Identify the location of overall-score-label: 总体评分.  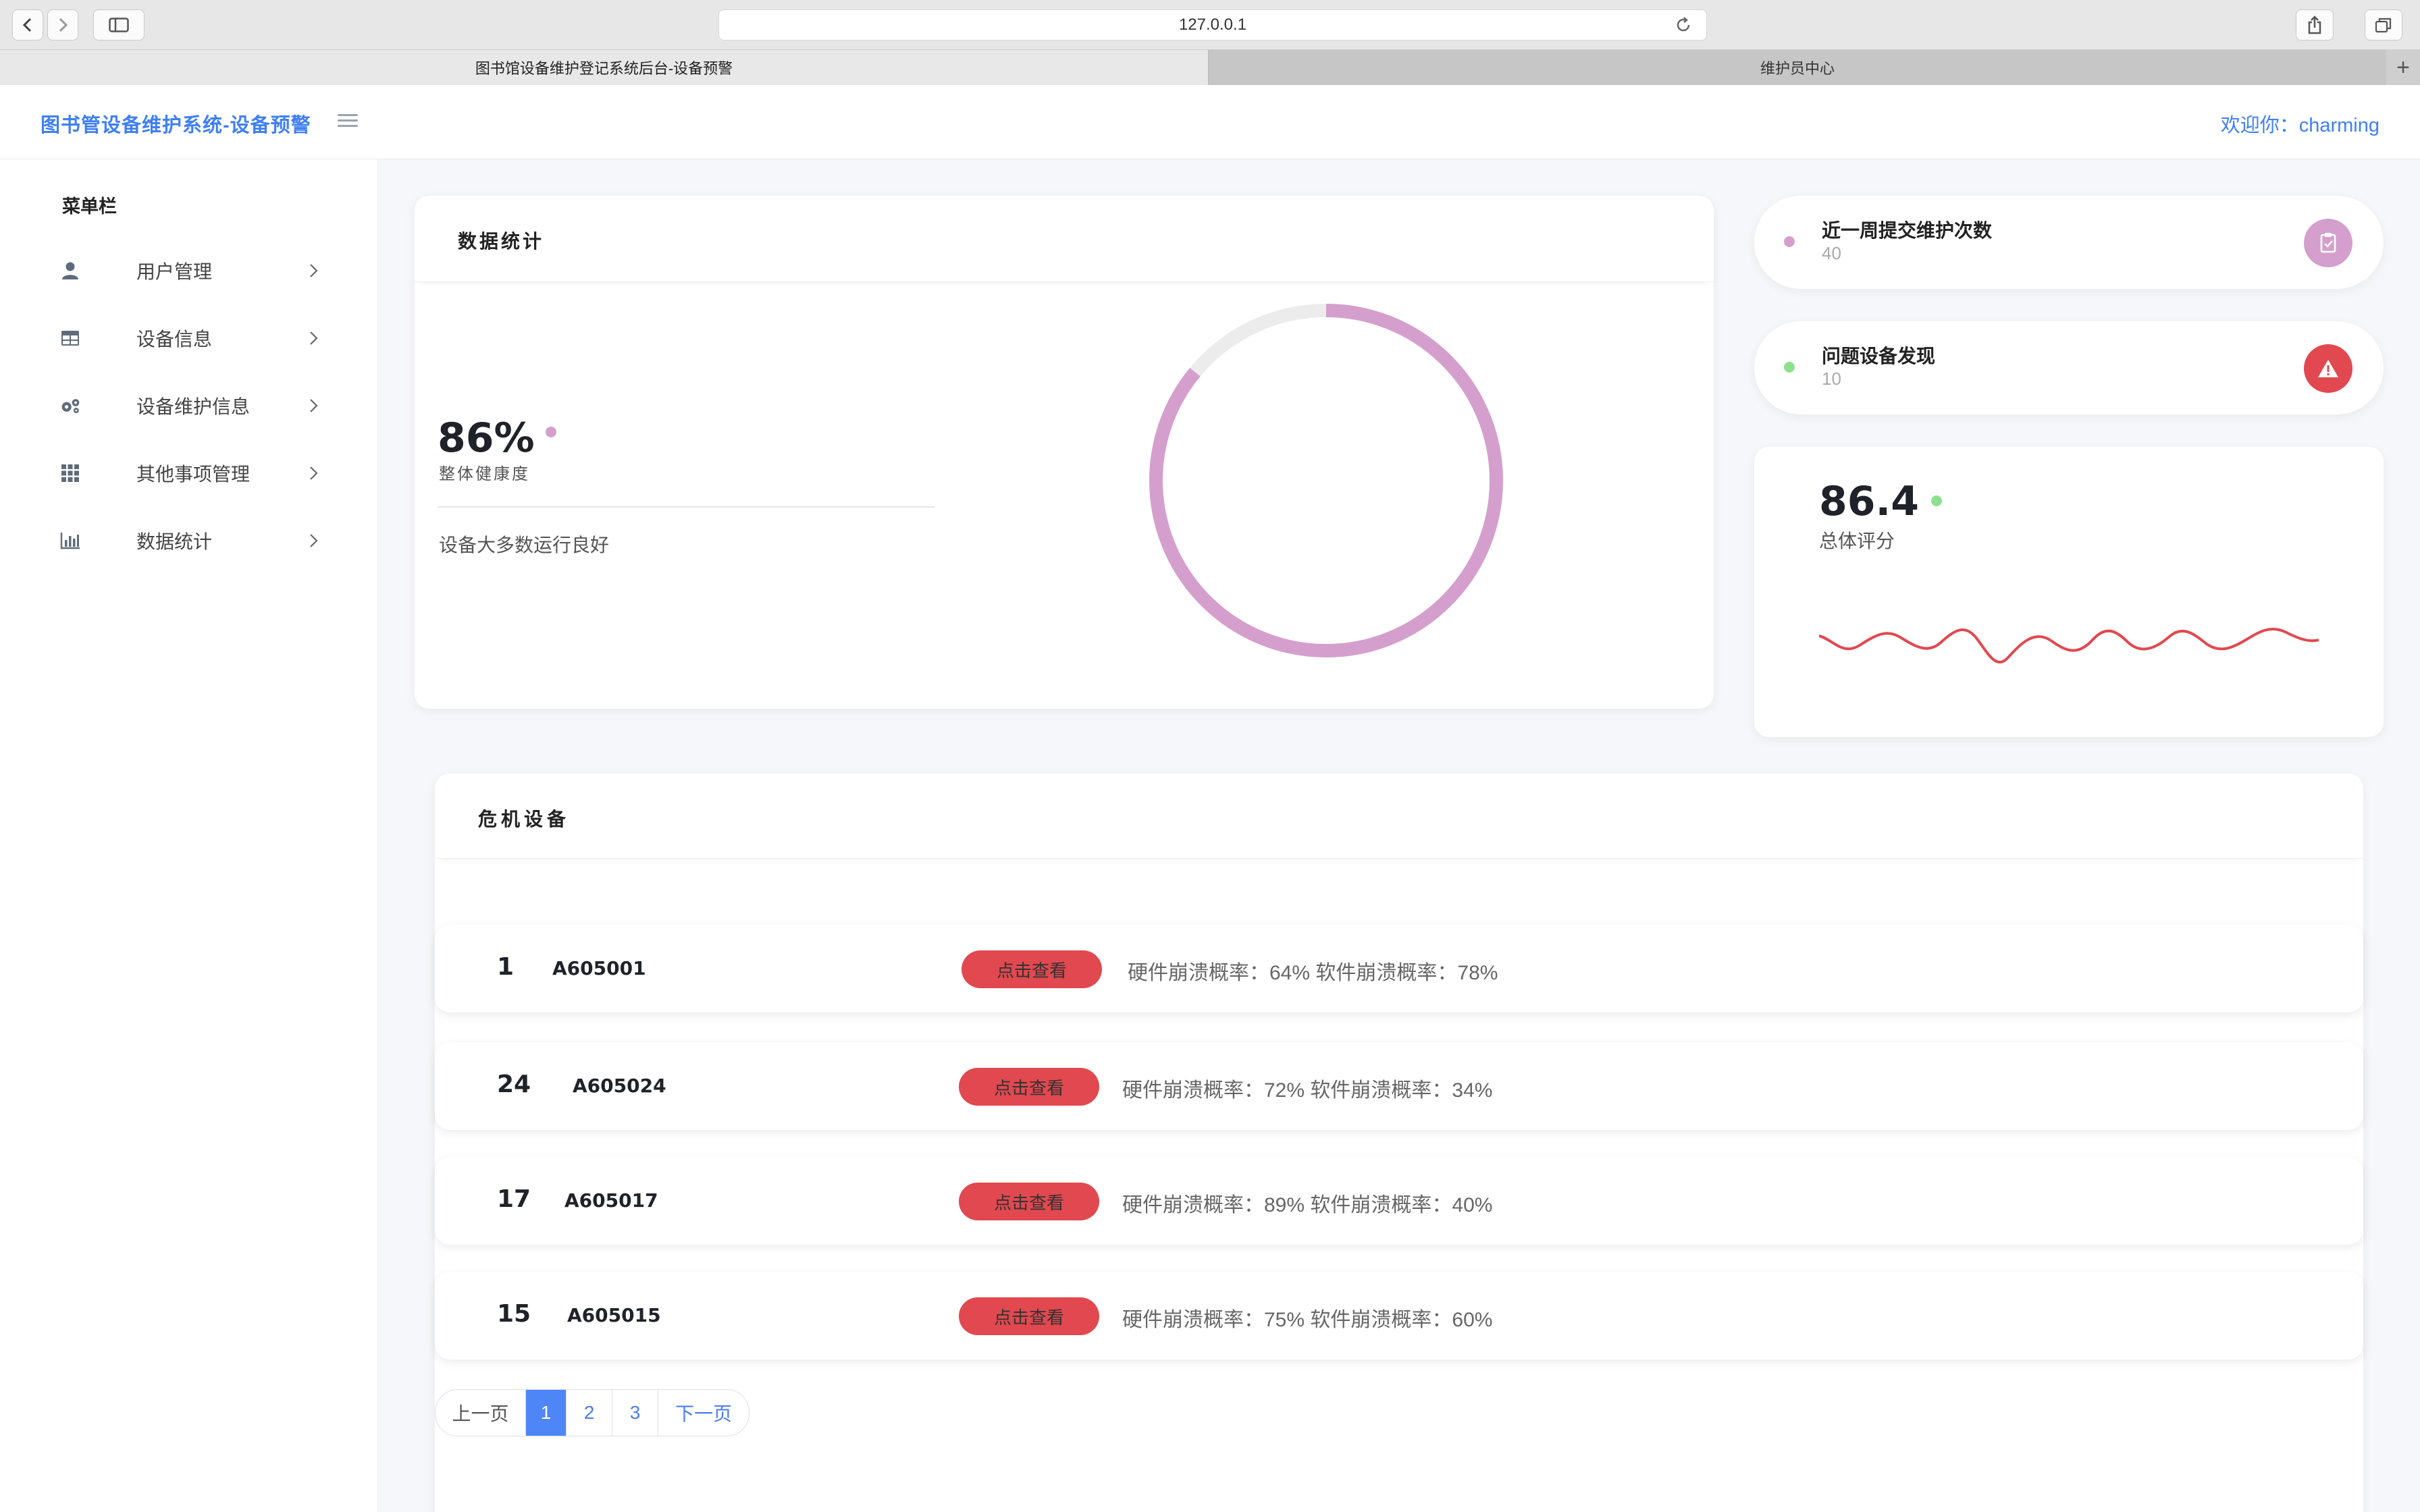
(1857, 541).